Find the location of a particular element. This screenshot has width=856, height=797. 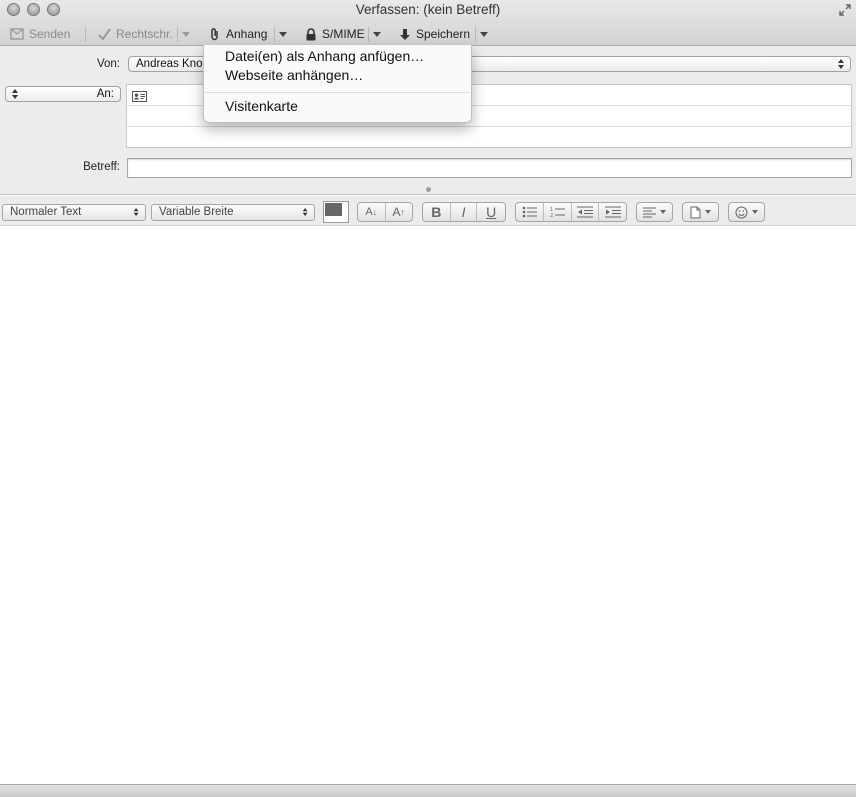

address-field-type-select: An: is located at coordinates (63, 94).